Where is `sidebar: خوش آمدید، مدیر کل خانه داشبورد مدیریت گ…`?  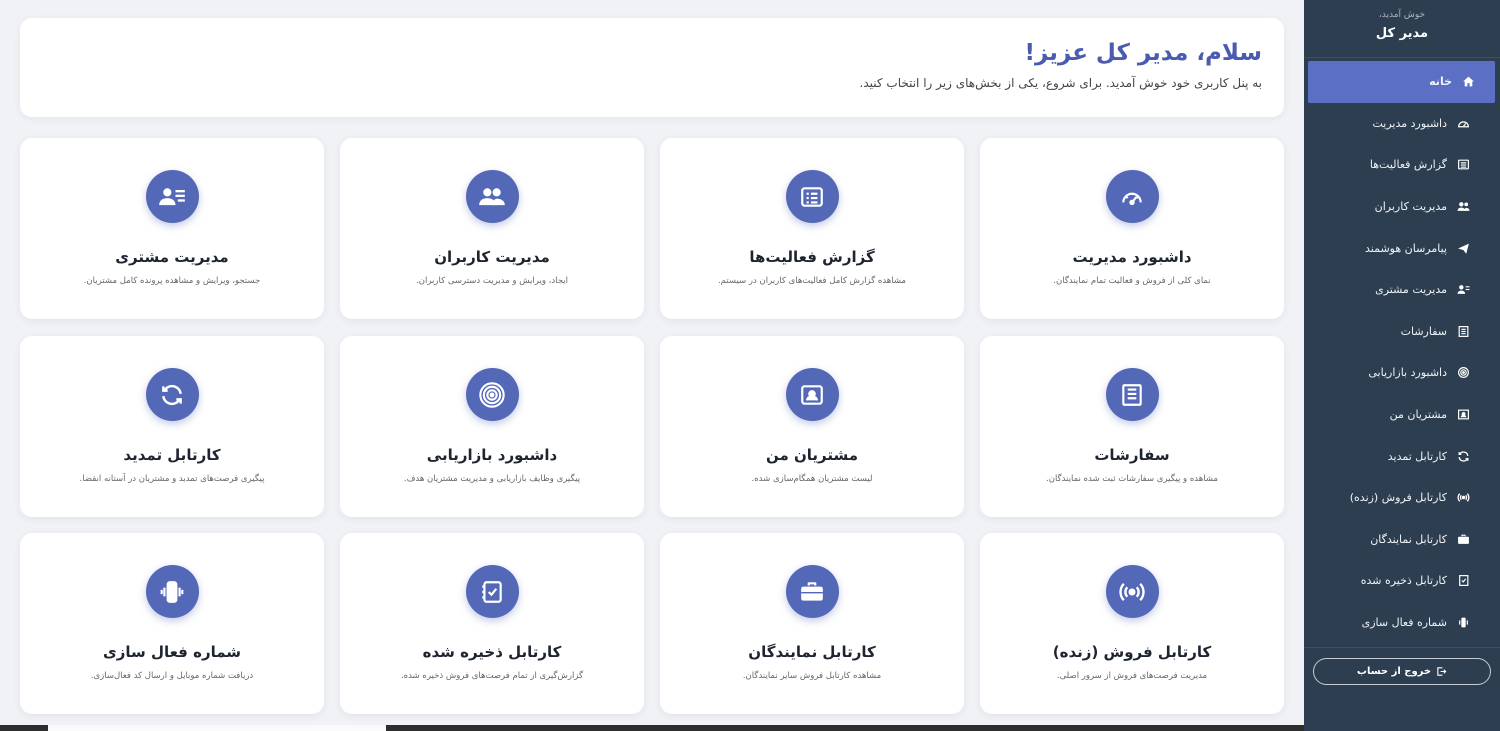
sidebar: خوش آمدید، مدیر کل خانه داشبورد مدیریت گ… is located at coordinates (1402, 365).